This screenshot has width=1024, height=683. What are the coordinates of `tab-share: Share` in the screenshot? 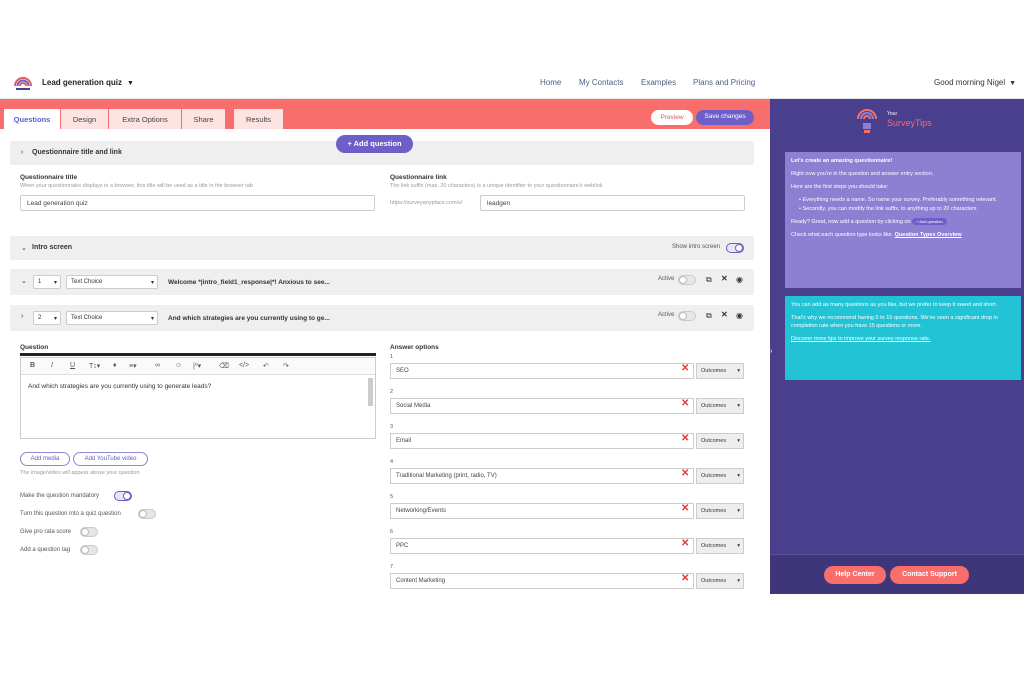 It's located at (203, 119).